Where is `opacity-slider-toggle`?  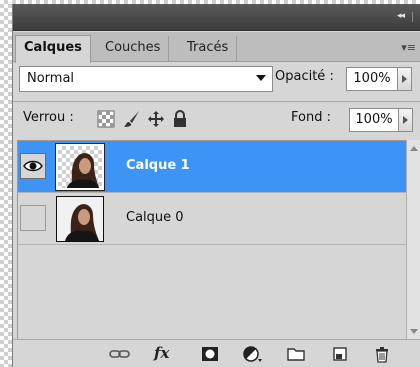
opacity-slider-toggle is located at coordinates (405, 79).